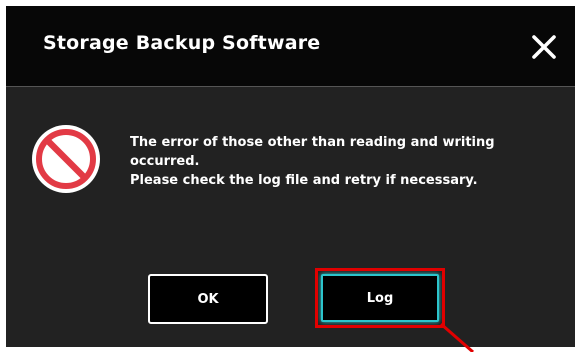 Image resolution: width=575 pixels, height=352 pixels. I want to click on message-line: occurred., so click(165, 161).